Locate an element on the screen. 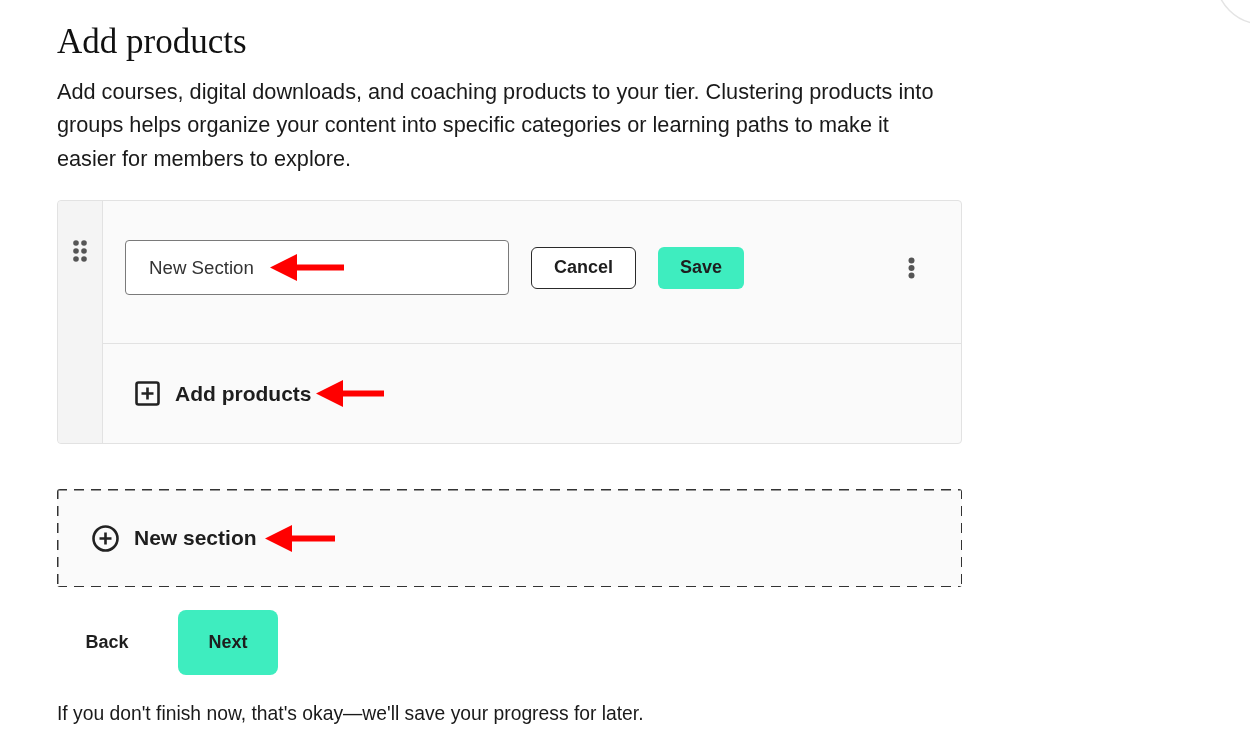  section-name-field: New Section is located at coordinates (317, 268).